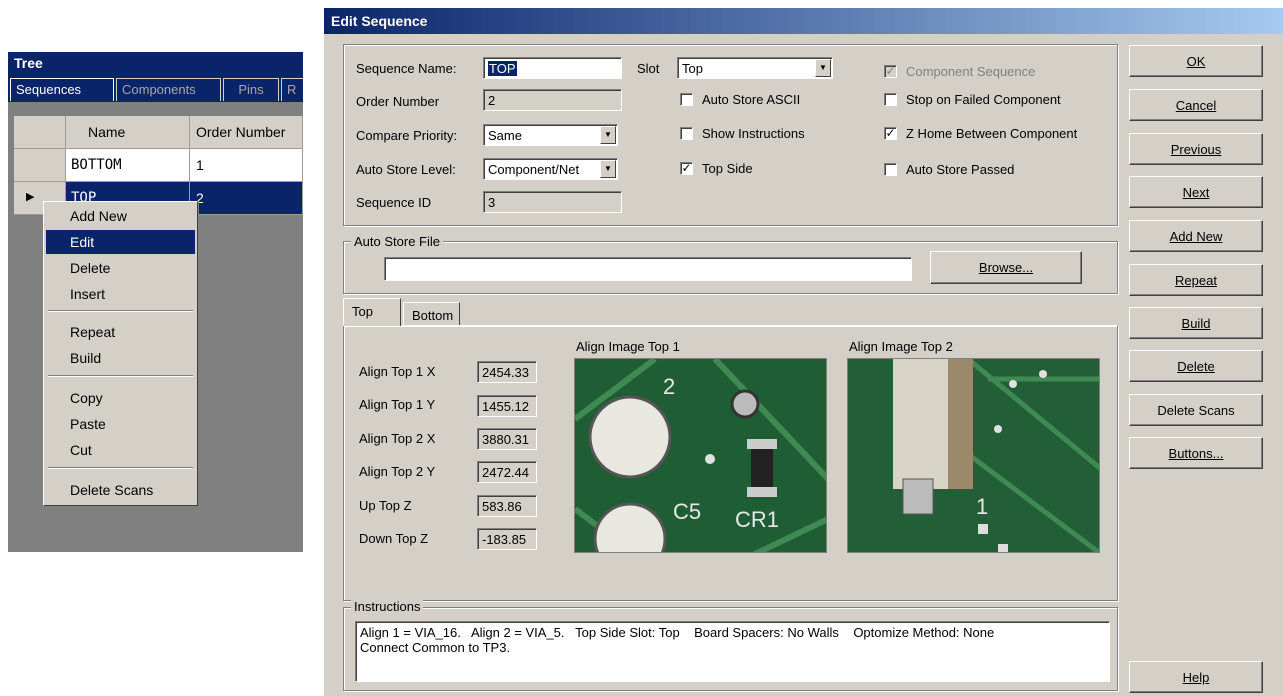 This screenshot has width=1283, height=696. I want to click on component-sequence-label: Component Sequence, so click(971, 71).